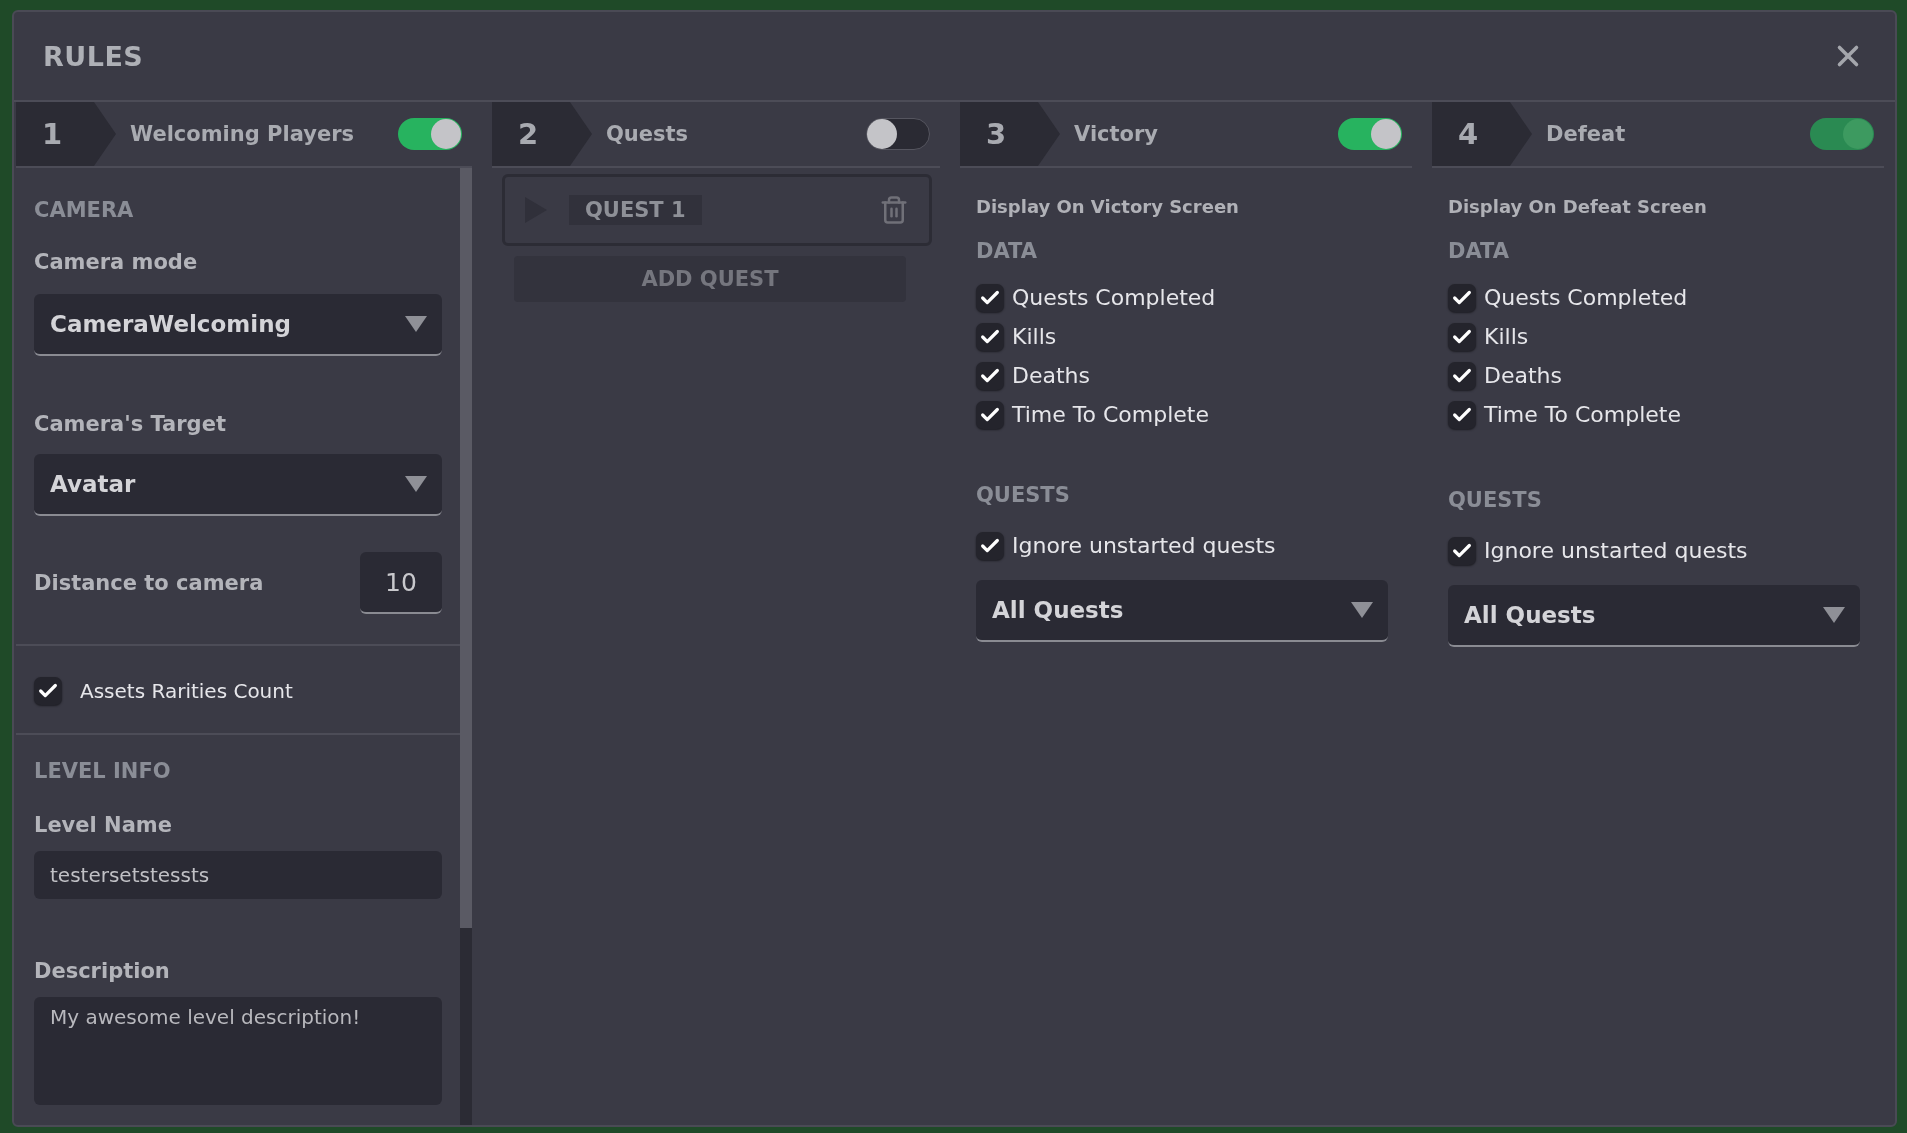  What do you see at coordinates (238, 325) in the screenshot?
I see `camera-mode-dropdown: CameraWelcoming` at bounding box center [238, 325].